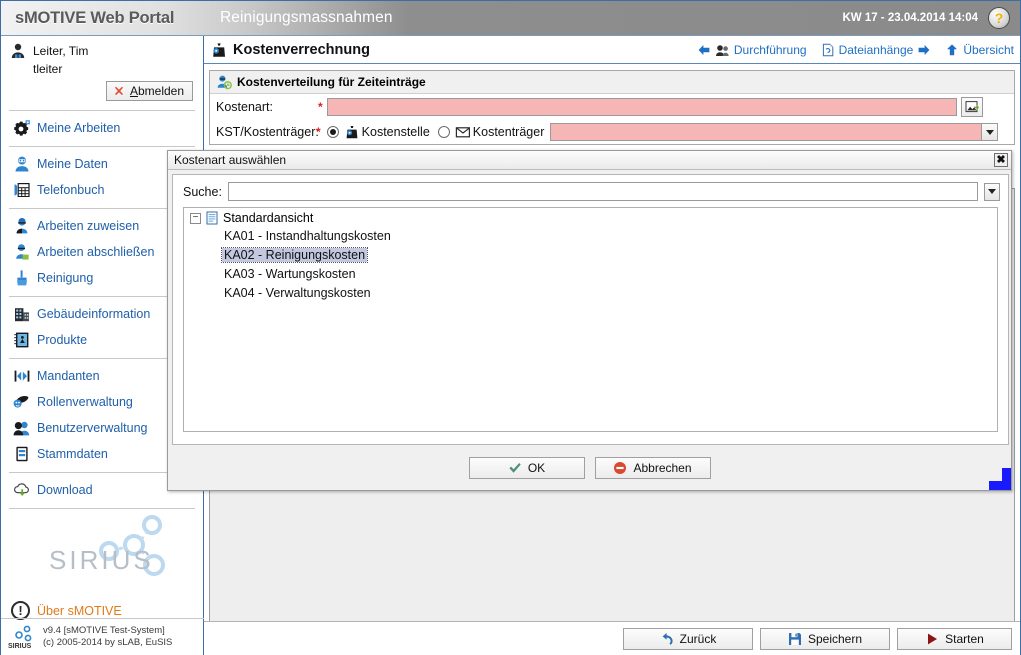  What do you see at coordinates (18, 51) in the screenshot?
I see `user-icon` at bounding box center [18, 51].